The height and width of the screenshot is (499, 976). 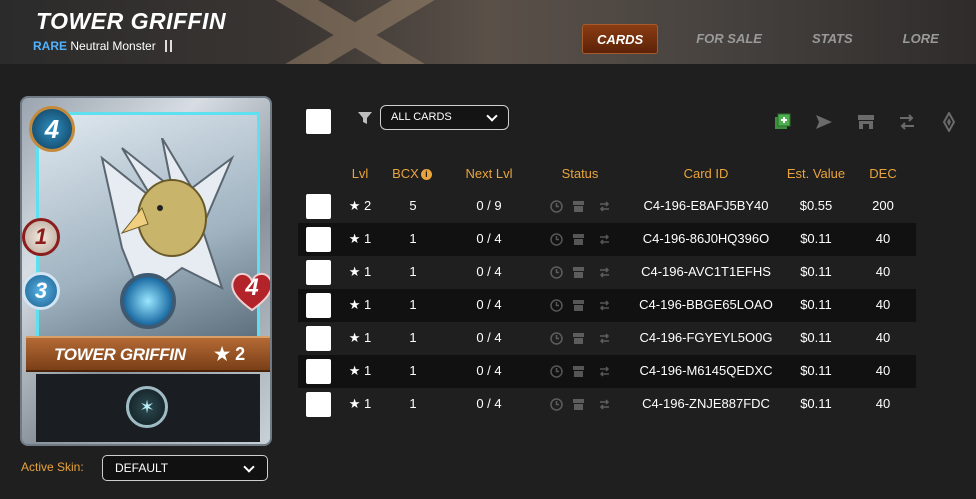 I want to click on tab-for-sale: FOR SALE, so click(x=729, y=39).